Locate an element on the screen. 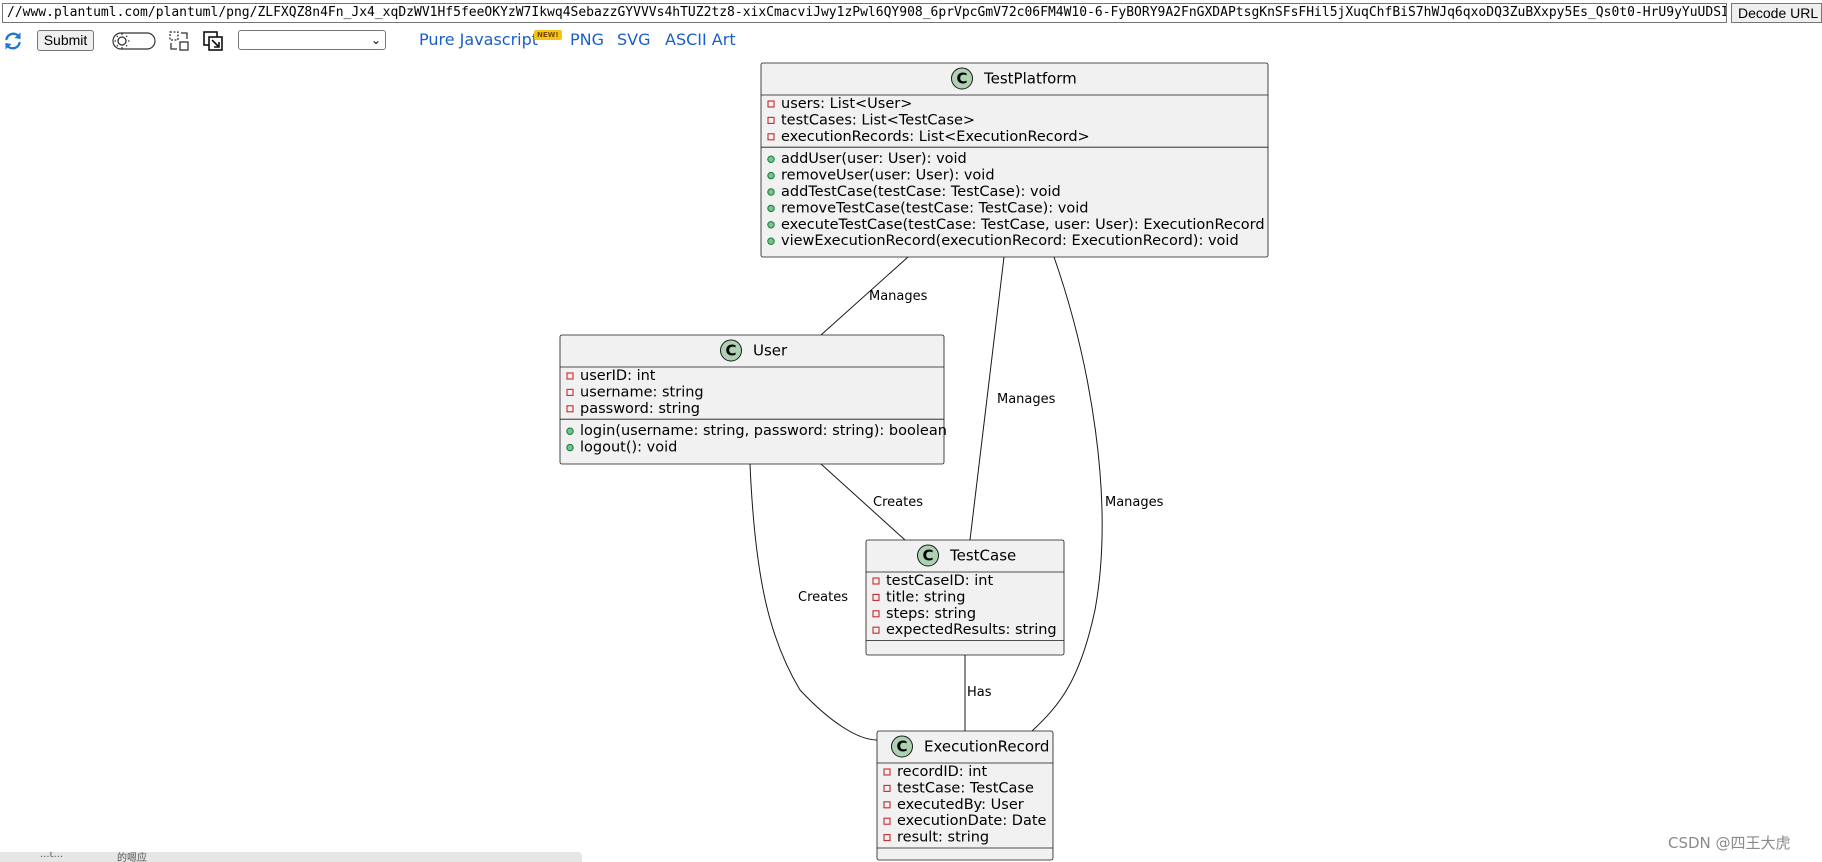 This screenshot has height=862, width=1822. class-name: User is located at coordinates (770, 351).